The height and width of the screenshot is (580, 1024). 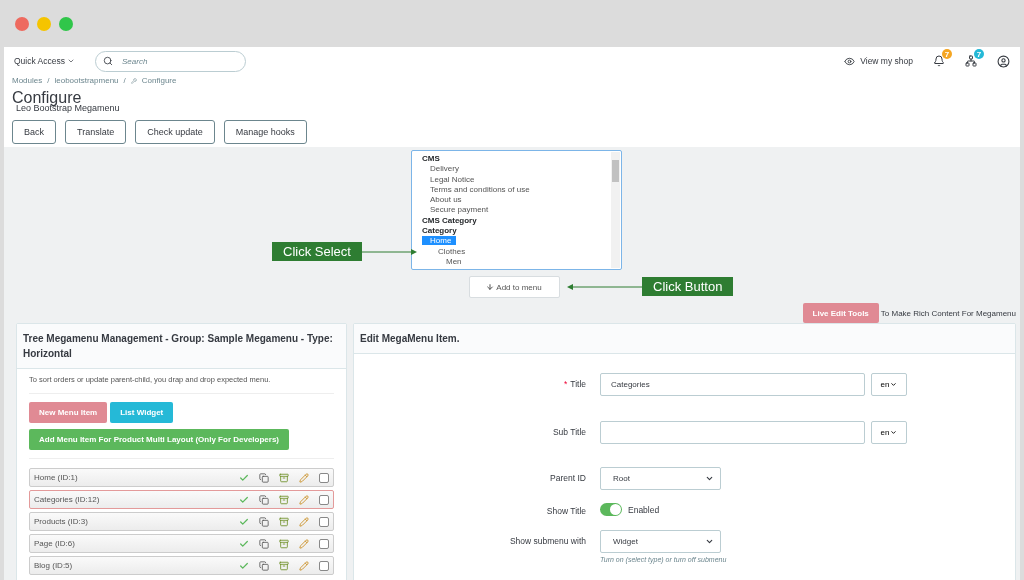 What do you see at coordinates (547, 541) in the screenshot?
I see `field-label: Show submenu with` at bounding box center [547, 541].